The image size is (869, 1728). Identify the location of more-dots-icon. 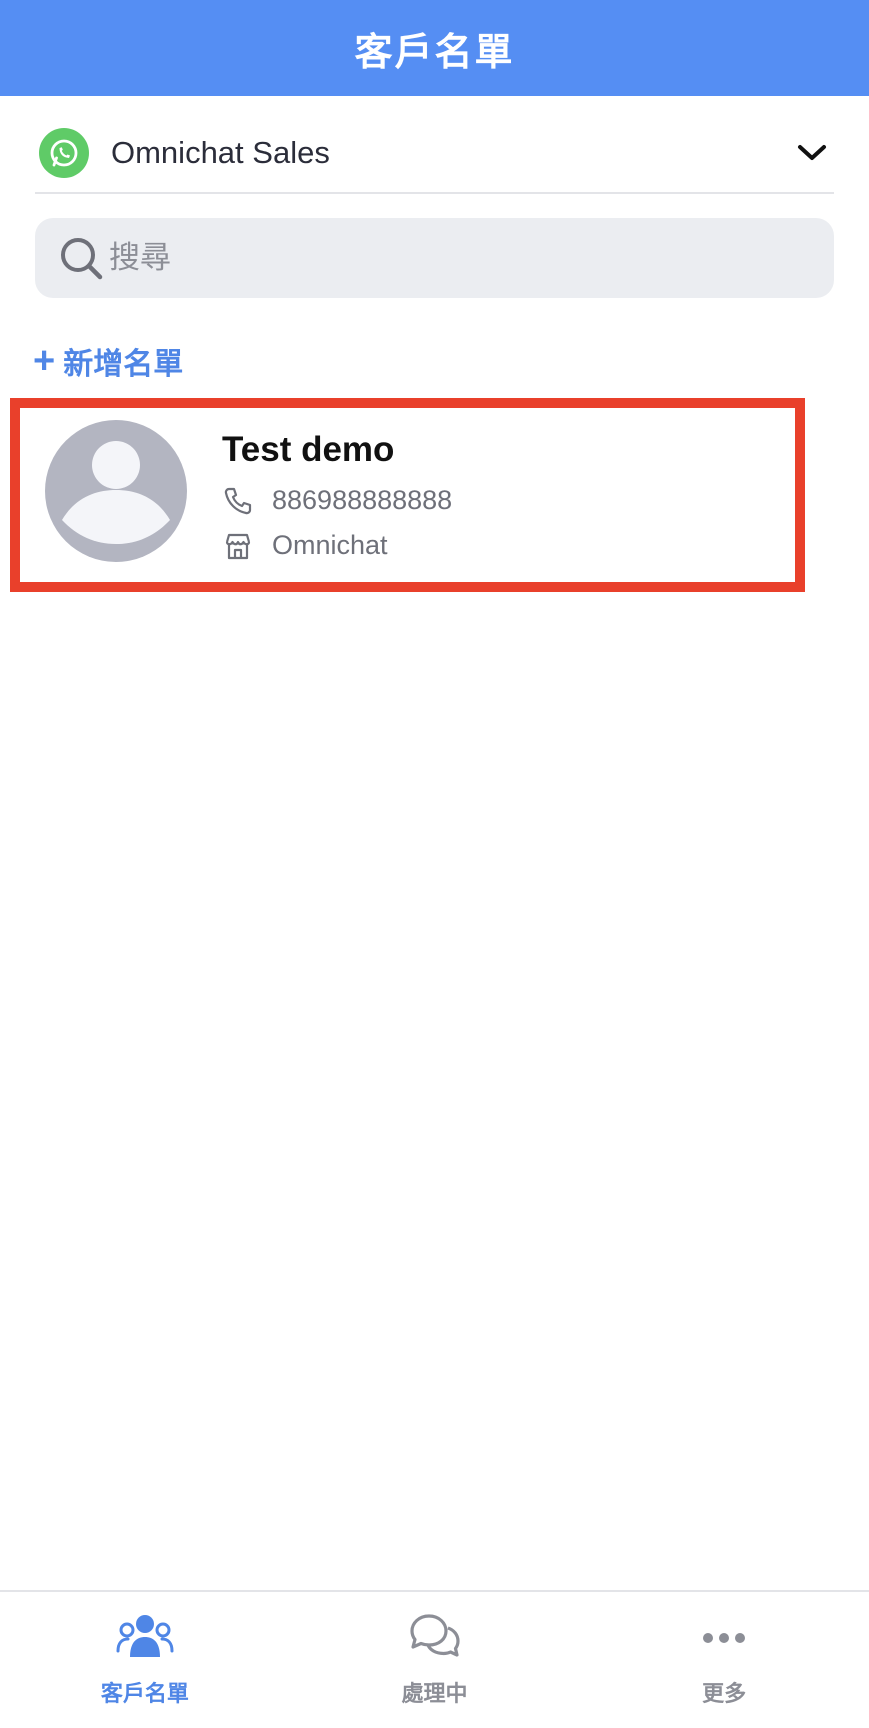
(724, 1638).